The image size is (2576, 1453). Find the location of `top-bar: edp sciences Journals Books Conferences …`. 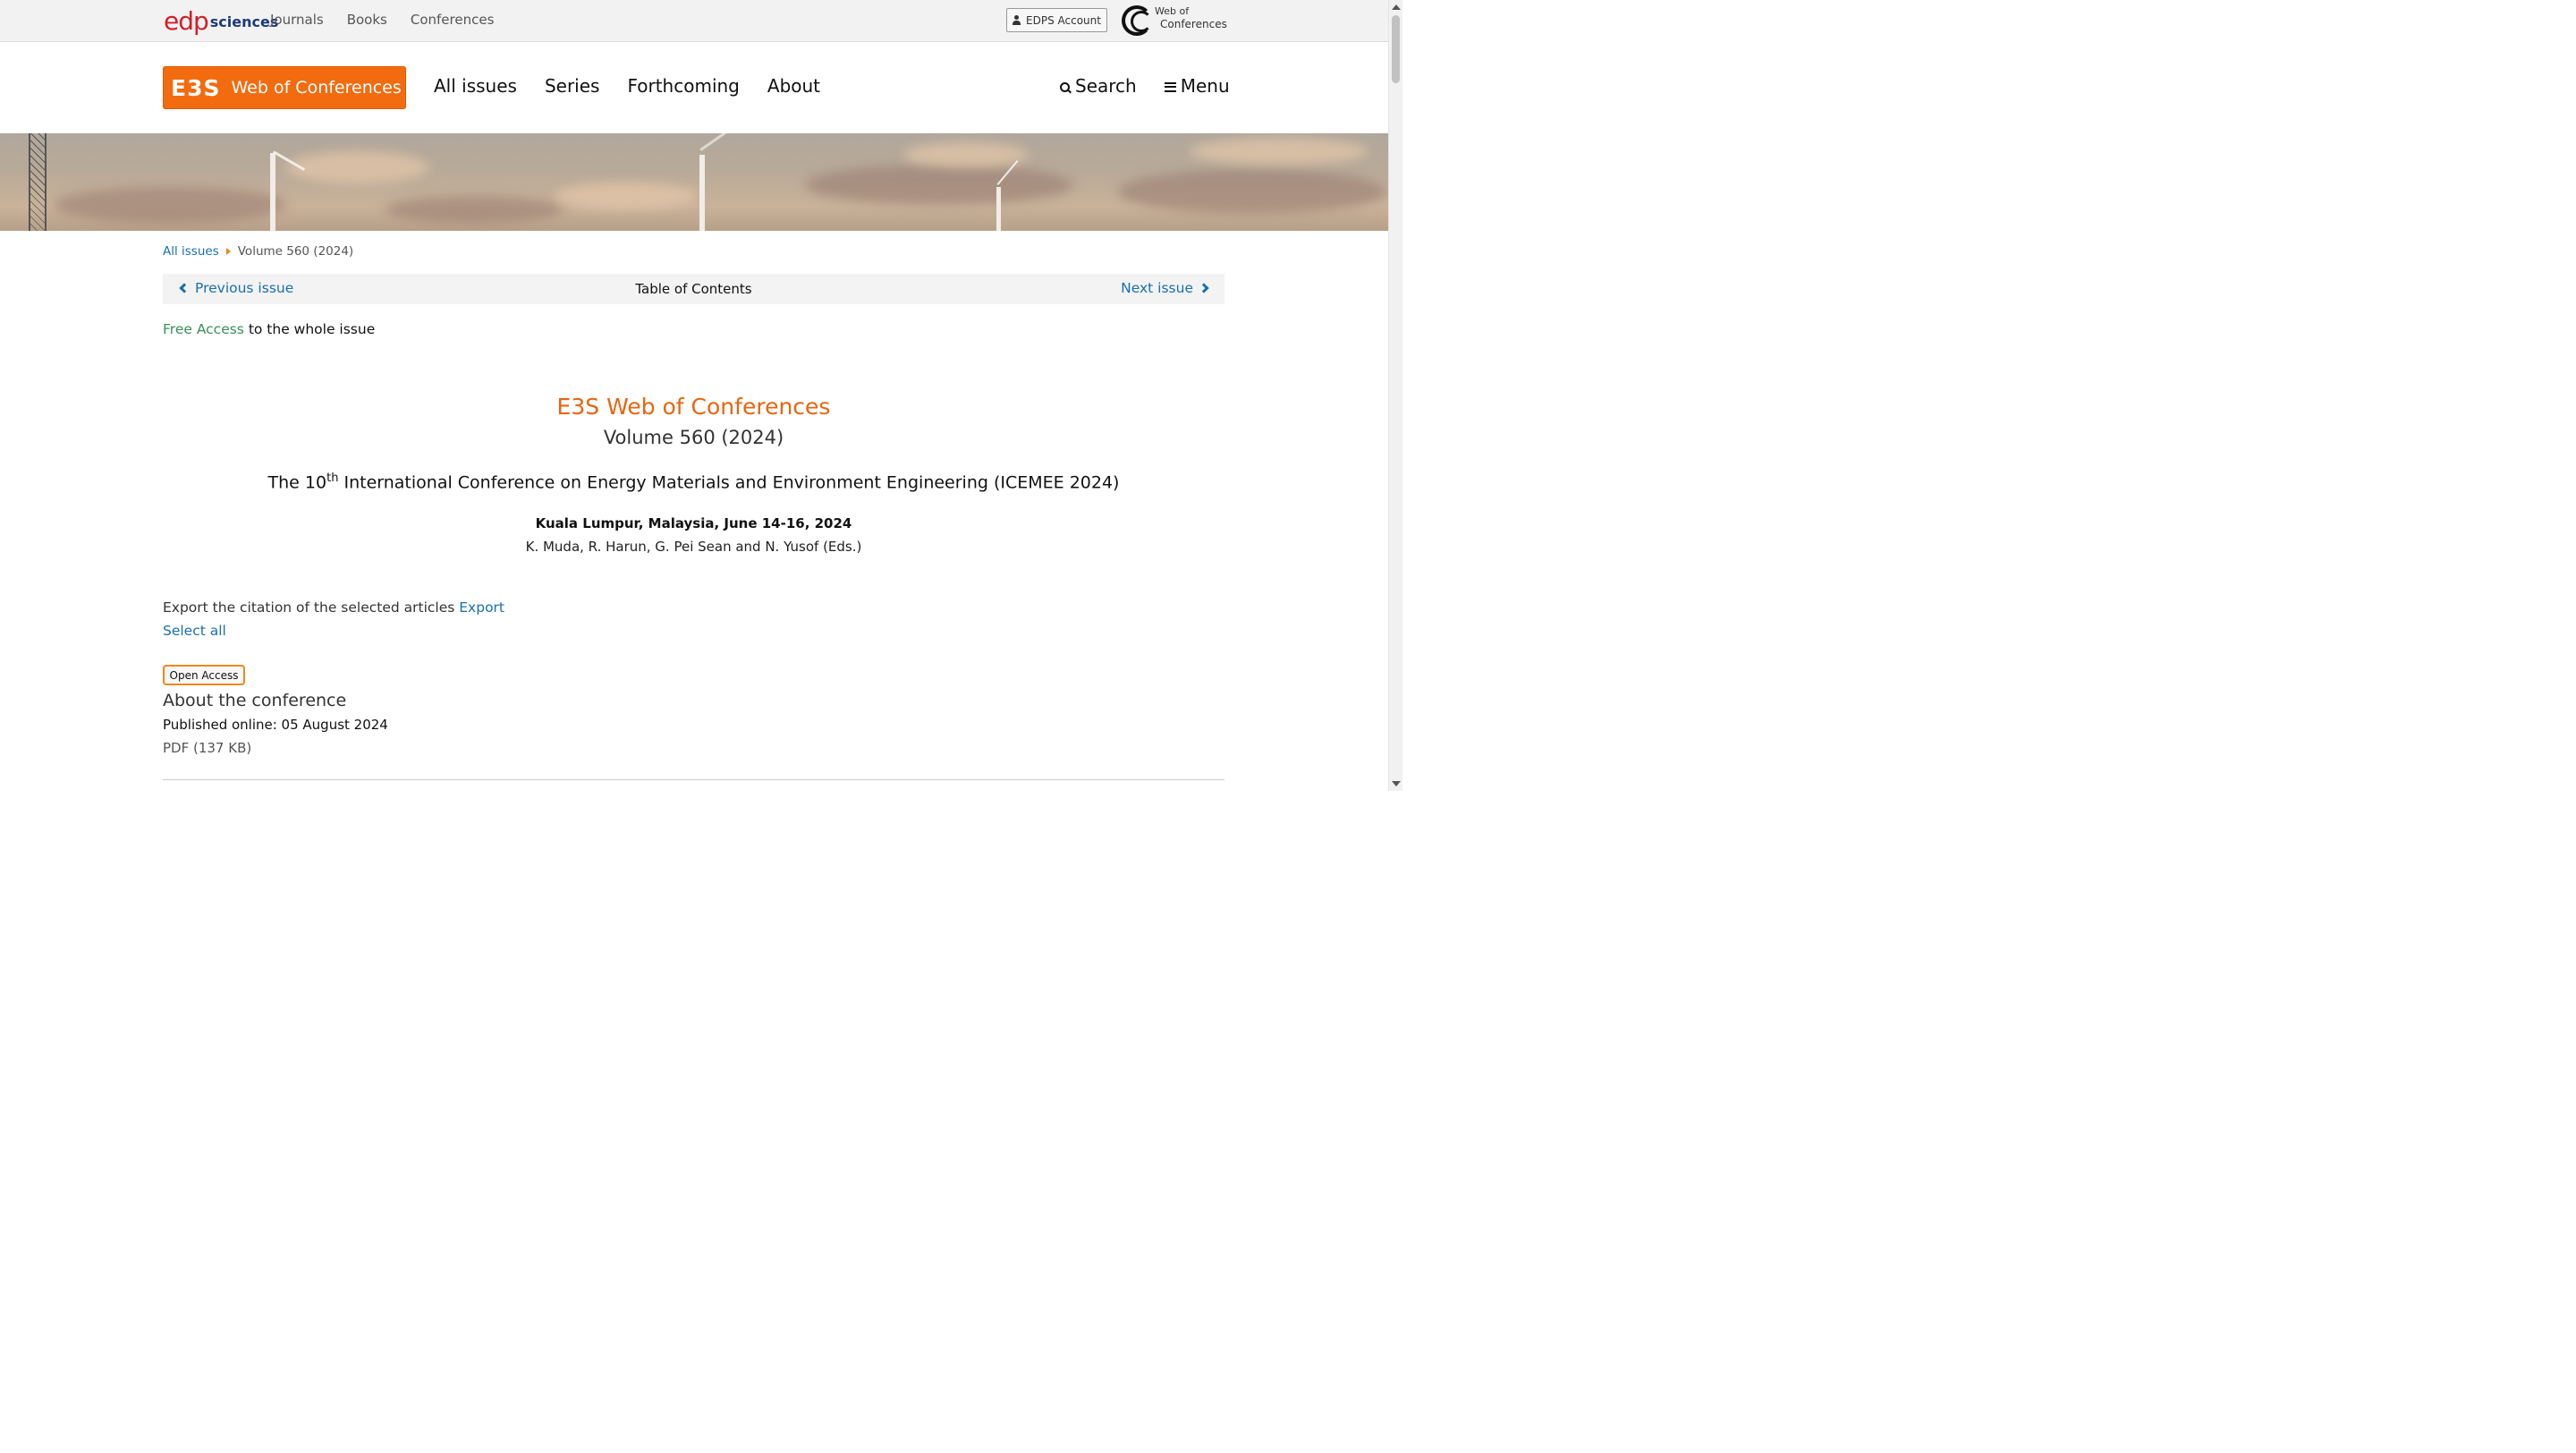

top-bar: edp sciences Journals Books Conferences … is located at coordinates (694, 21).